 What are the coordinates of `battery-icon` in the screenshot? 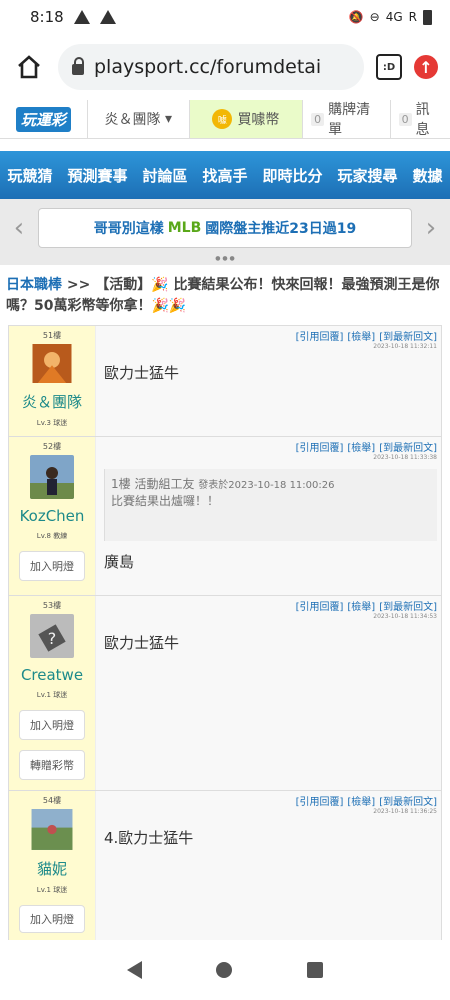 It's located at (427, 17).